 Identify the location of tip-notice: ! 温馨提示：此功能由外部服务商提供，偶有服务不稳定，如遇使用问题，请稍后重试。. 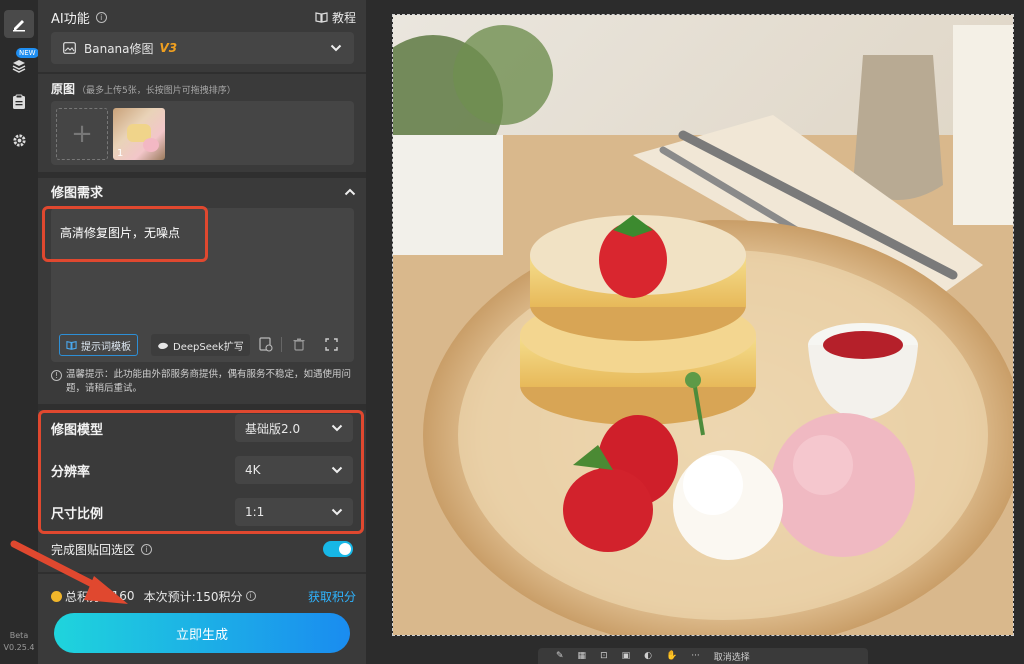
(203, 382).